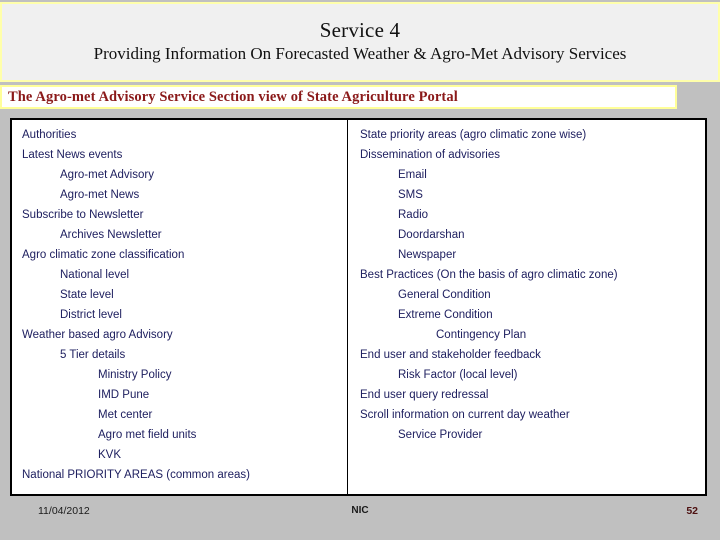  Describe the element at coordinates (424, 395) in the screenshot. I see `right-column-item: End user query redressal` at that location.